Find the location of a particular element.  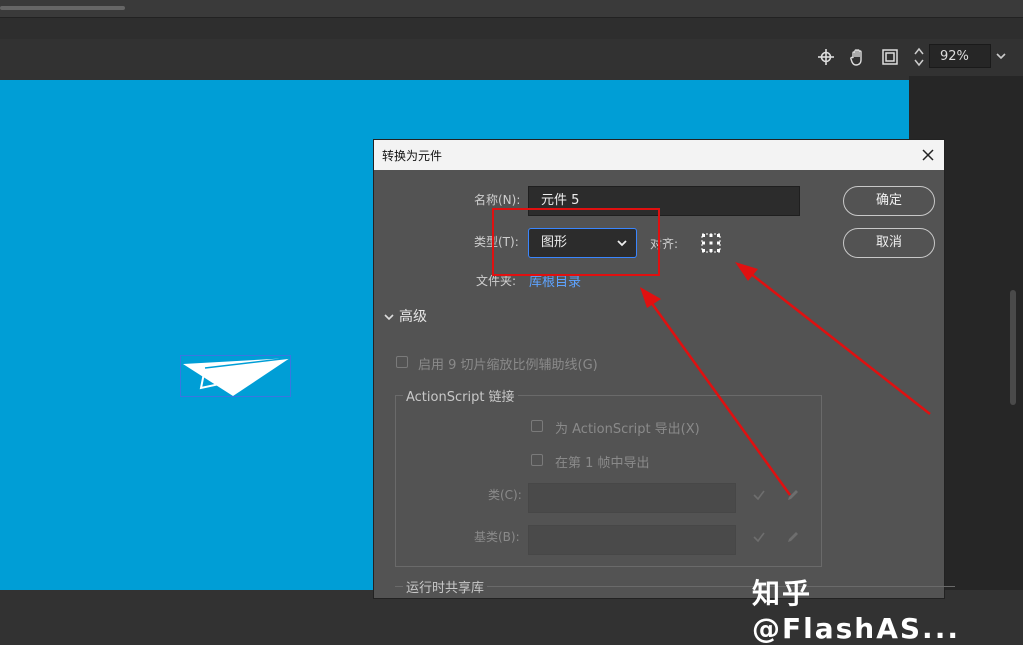

selected-symbol-bounds is located at coordinates (235, 376).